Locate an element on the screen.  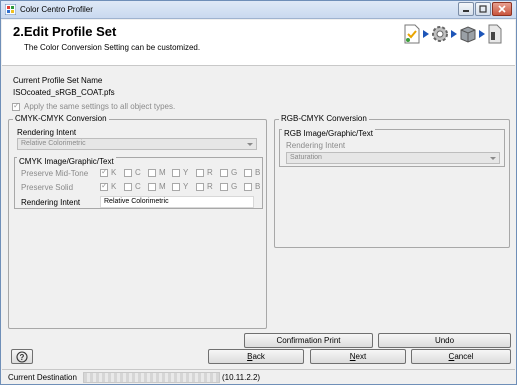
midtone-g-option: G is located at coordinates (232, 172).